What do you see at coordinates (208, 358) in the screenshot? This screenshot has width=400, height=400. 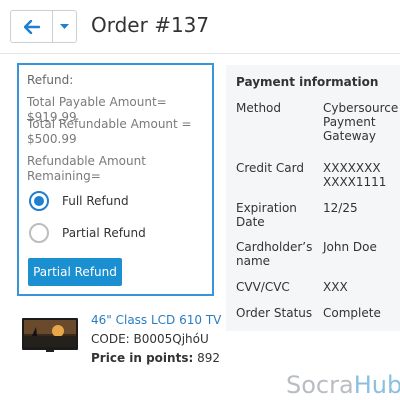 I see `points-value: 892` at bounding box center [208, 358].